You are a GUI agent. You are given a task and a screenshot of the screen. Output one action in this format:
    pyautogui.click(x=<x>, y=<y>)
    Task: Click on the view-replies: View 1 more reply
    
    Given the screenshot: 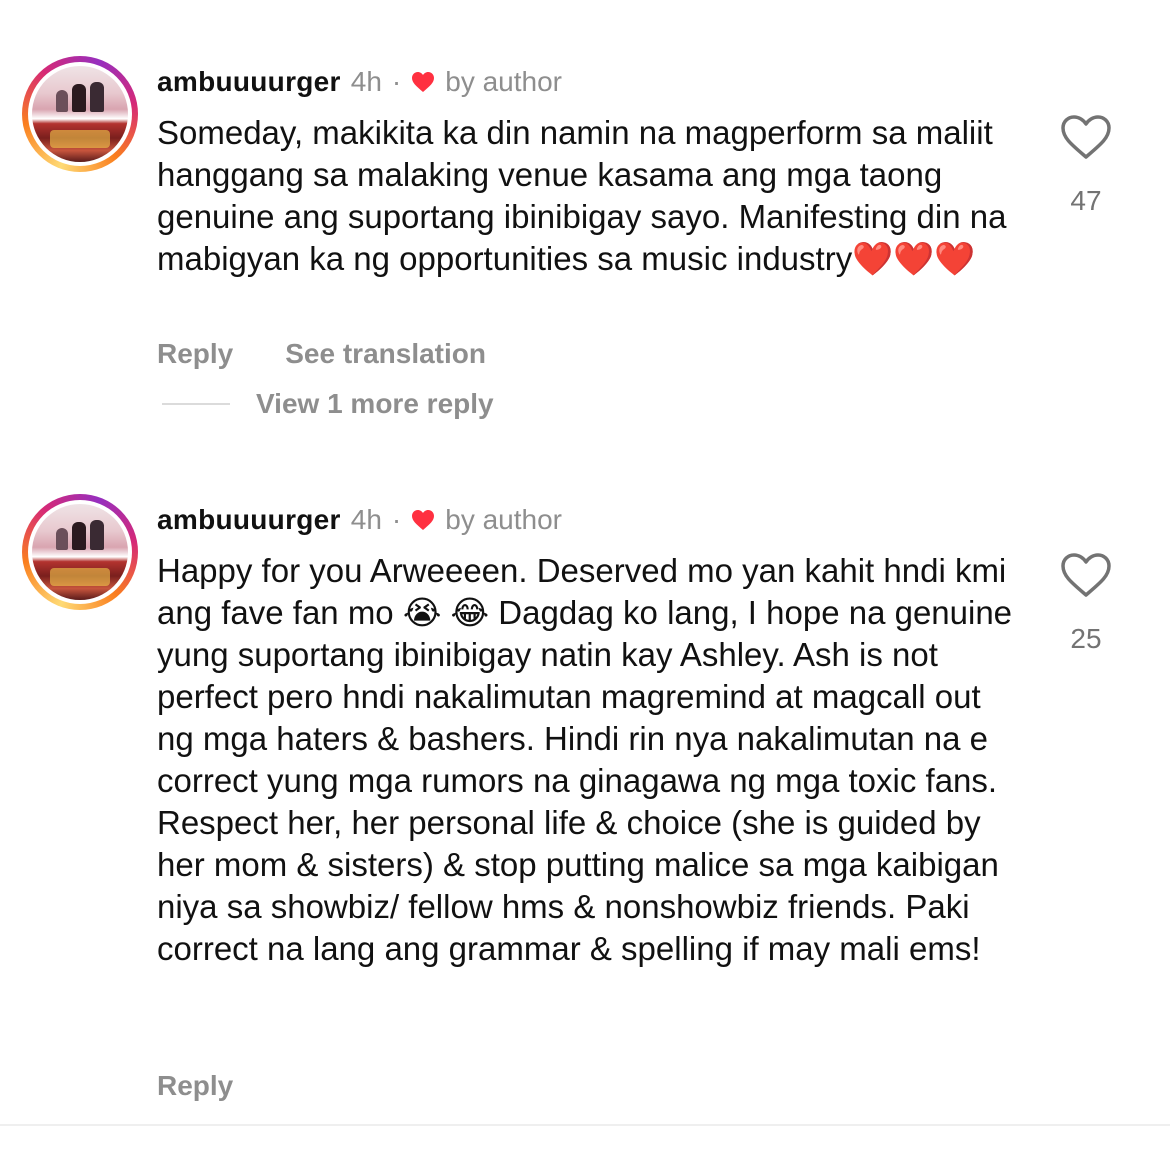 What is the action you would take?
    pyautogui.click(x=328, y=404)
    